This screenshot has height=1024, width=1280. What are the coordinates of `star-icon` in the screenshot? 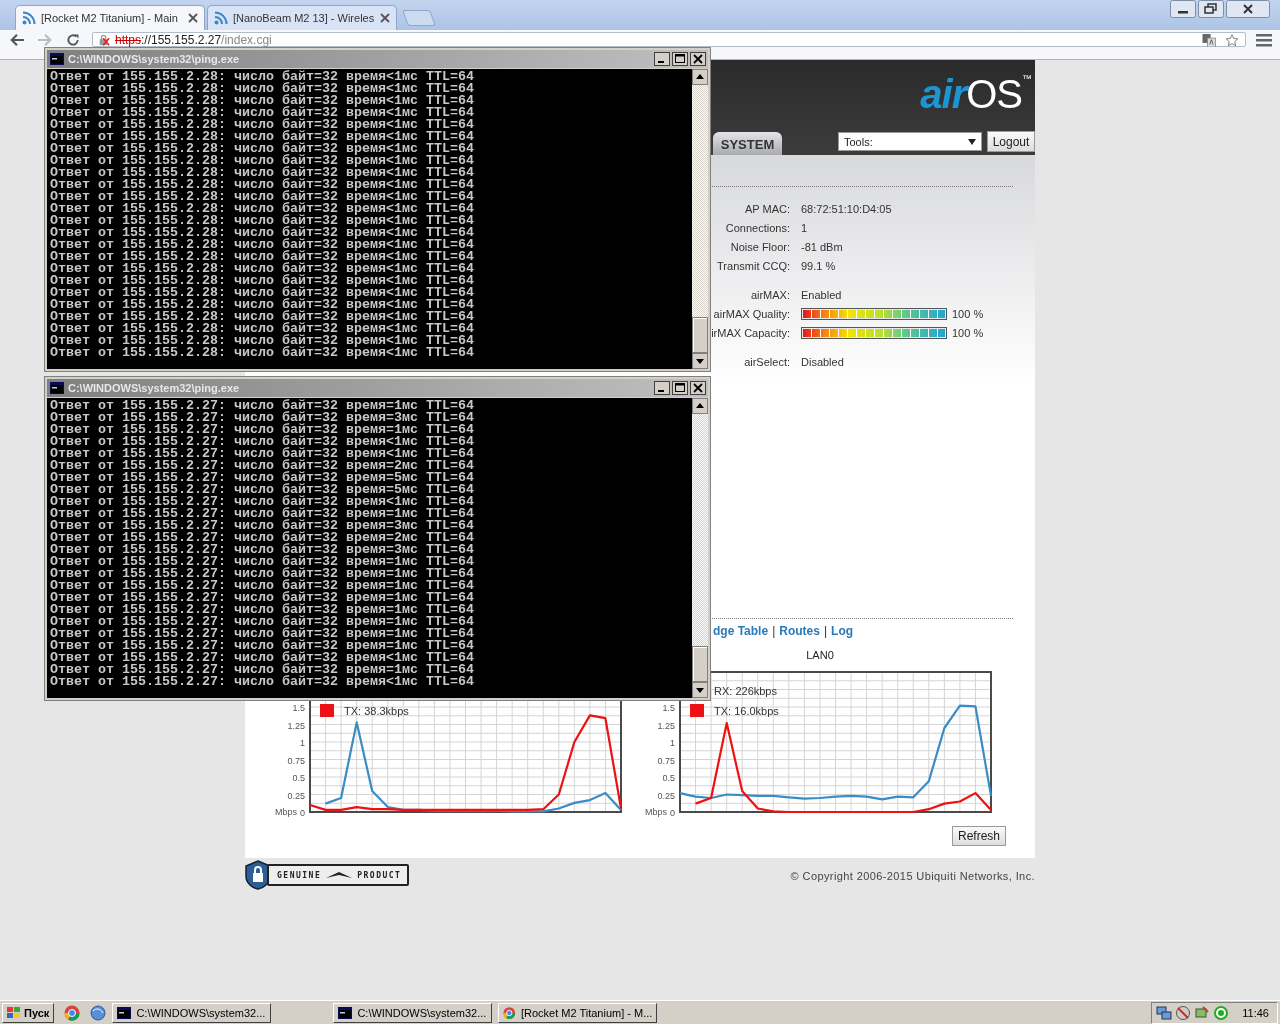 It's located at (1232, 40).